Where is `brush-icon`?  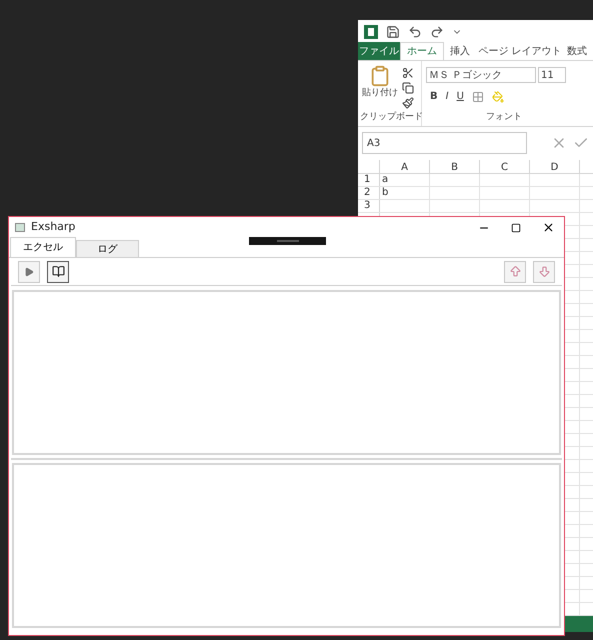 brush-icon is located at coordinates (408, 103).